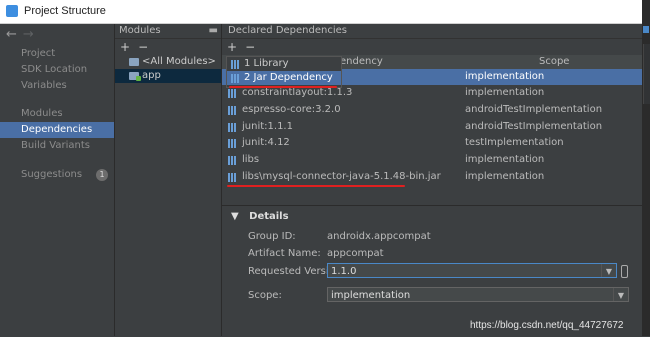 This screenshot has width=650, height=337. I want to click on scope-select: implementation ▼, so click(478, 294).